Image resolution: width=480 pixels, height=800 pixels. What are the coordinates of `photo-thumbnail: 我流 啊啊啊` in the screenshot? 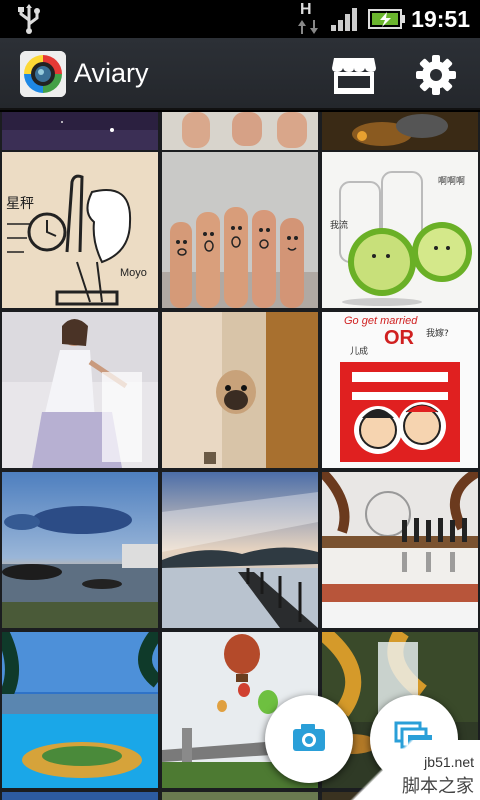 It's located at (400, 230).